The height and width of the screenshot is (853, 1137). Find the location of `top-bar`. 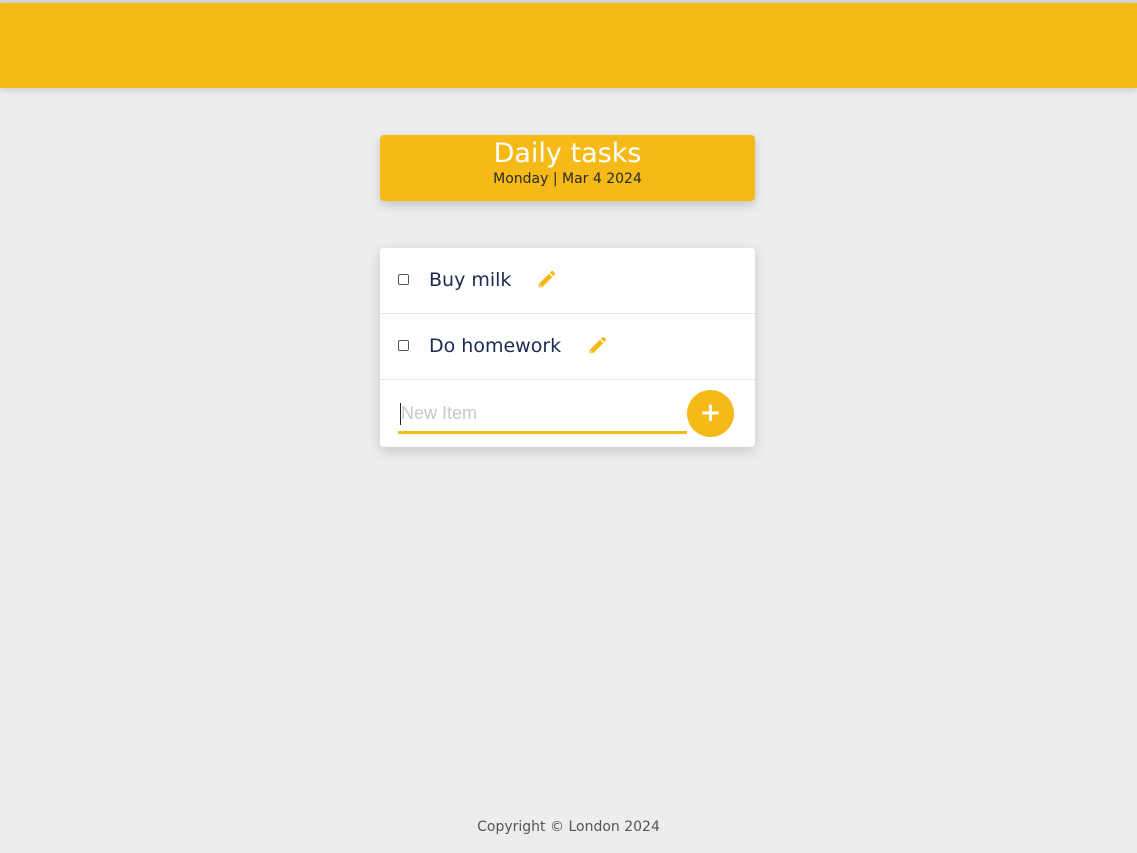

top-bar is located at coordinates (568, 45).